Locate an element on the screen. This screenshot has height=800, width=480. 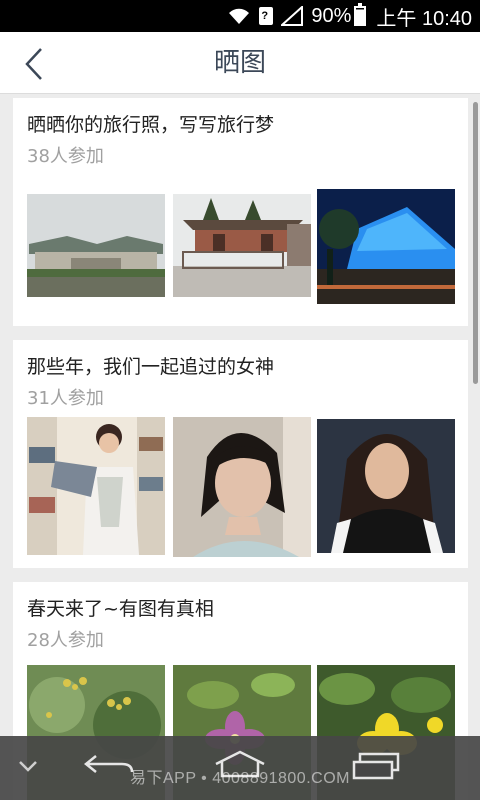
participant-count: 31人参加 is located at coordinates (65, 398).